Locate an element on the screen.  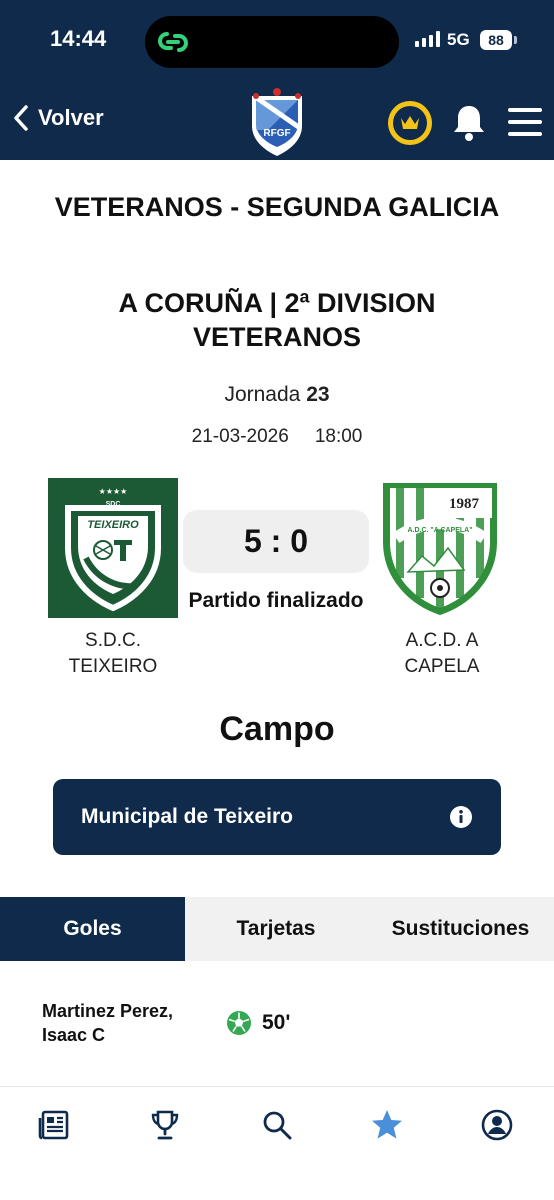
nav-competitions is located at coordinates (165, 1125).